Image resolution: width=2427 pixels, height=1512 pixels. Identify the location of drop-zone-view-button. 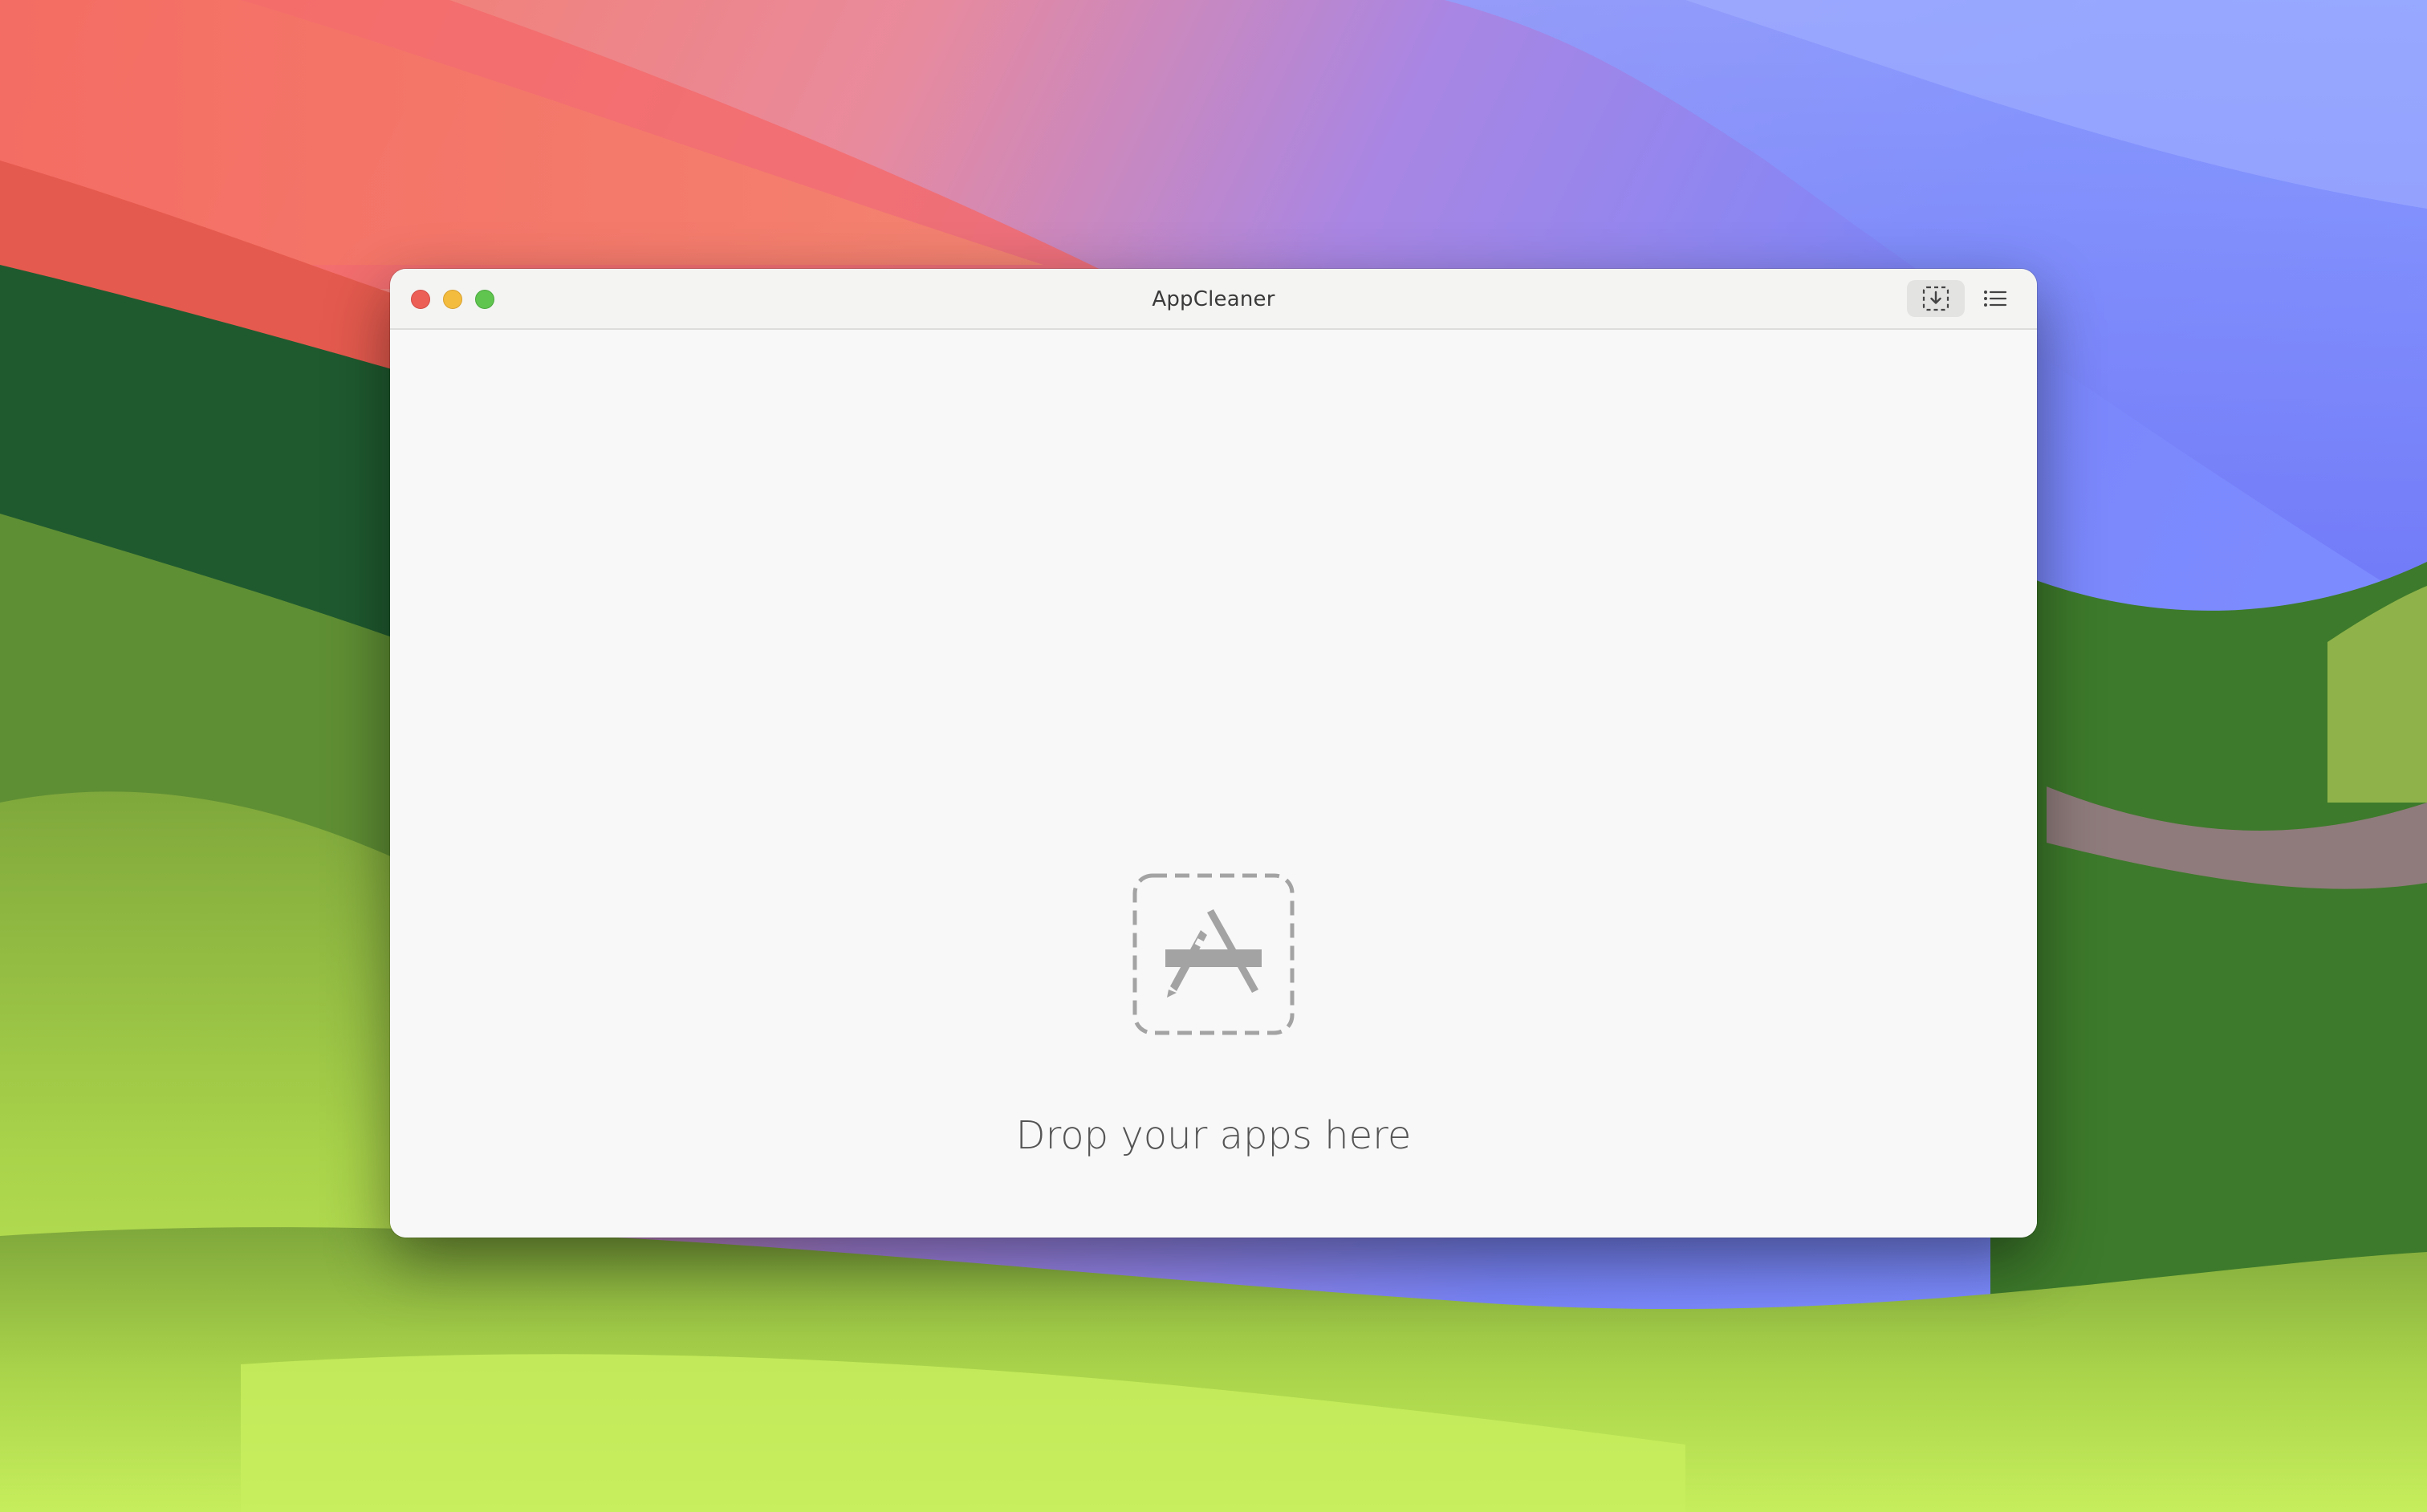
(1936, 298).